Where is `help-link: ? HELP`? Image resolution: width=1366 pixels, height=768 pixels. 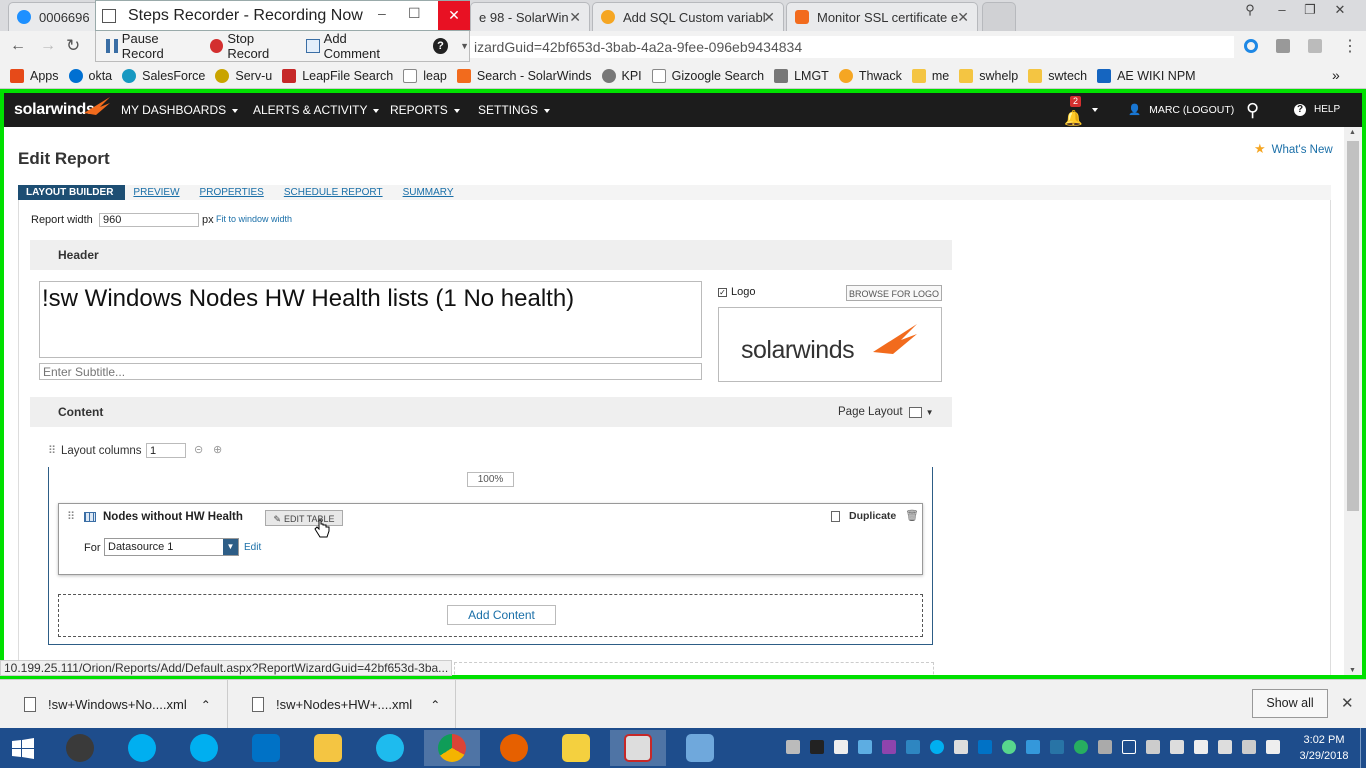
help-link: ? HELP is located at coordinates (1317, 110).